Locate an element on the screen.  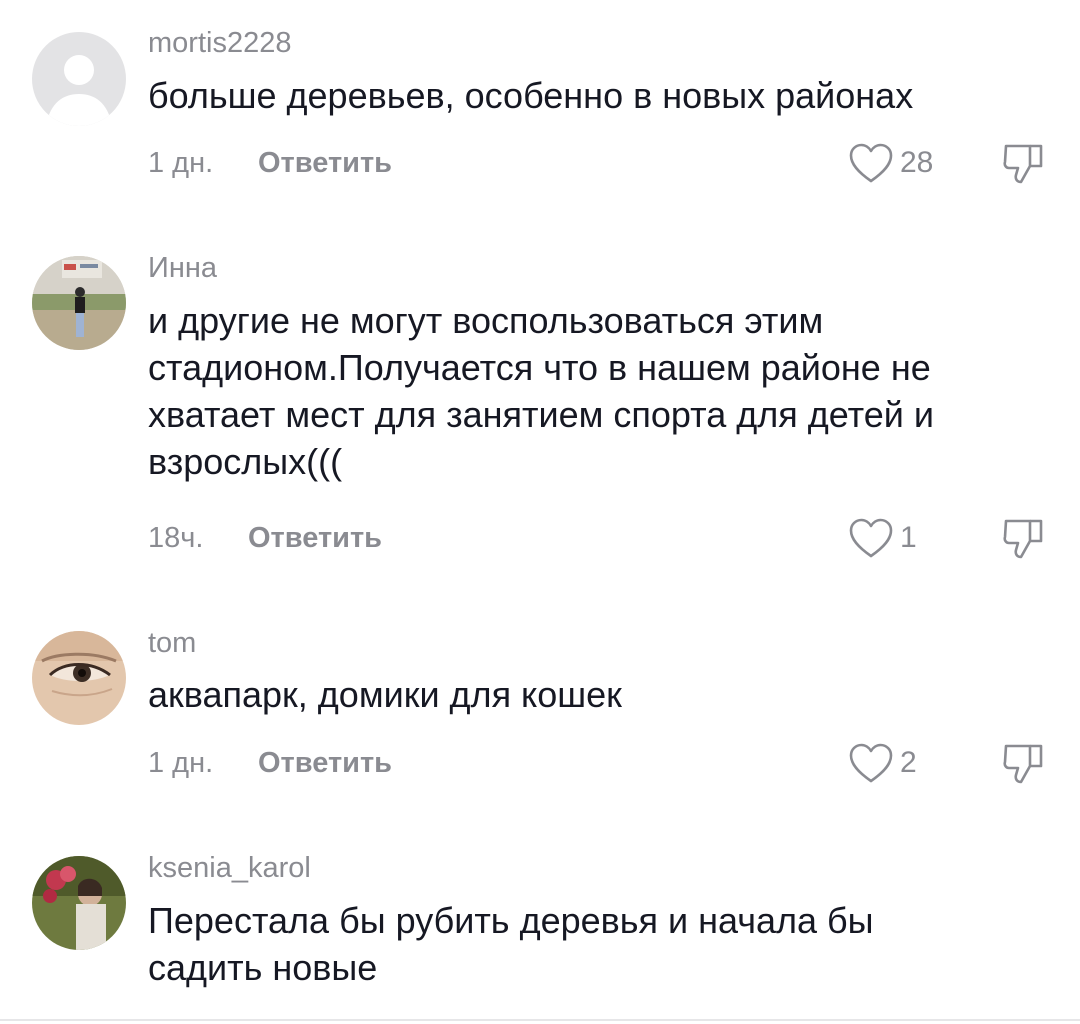
comment-time: 18ч. is located at coordinates (176, 538).